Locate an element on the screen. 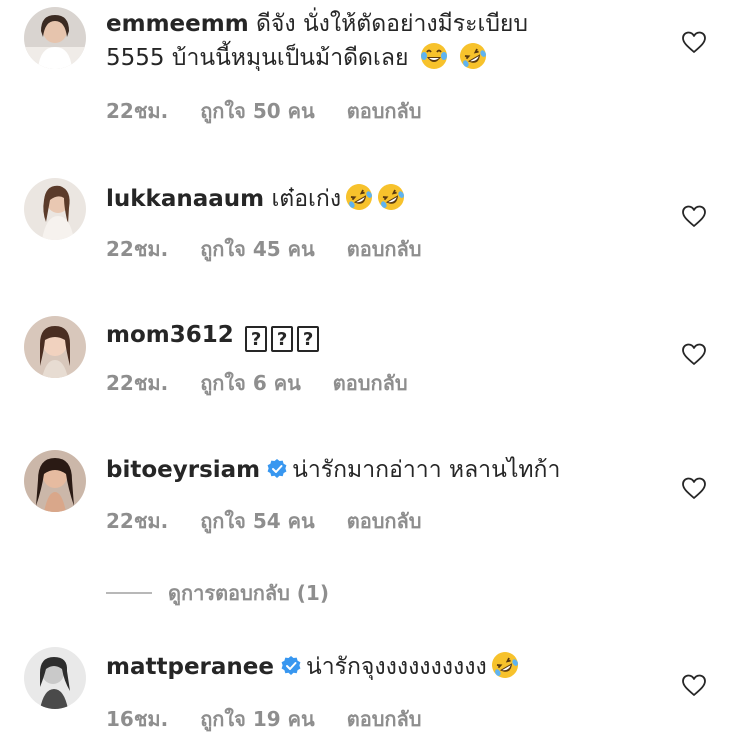  comment-meta: 22ชม. ถูกใจ 50 คน ตอบกลับ is located at coordinates (279, 111).